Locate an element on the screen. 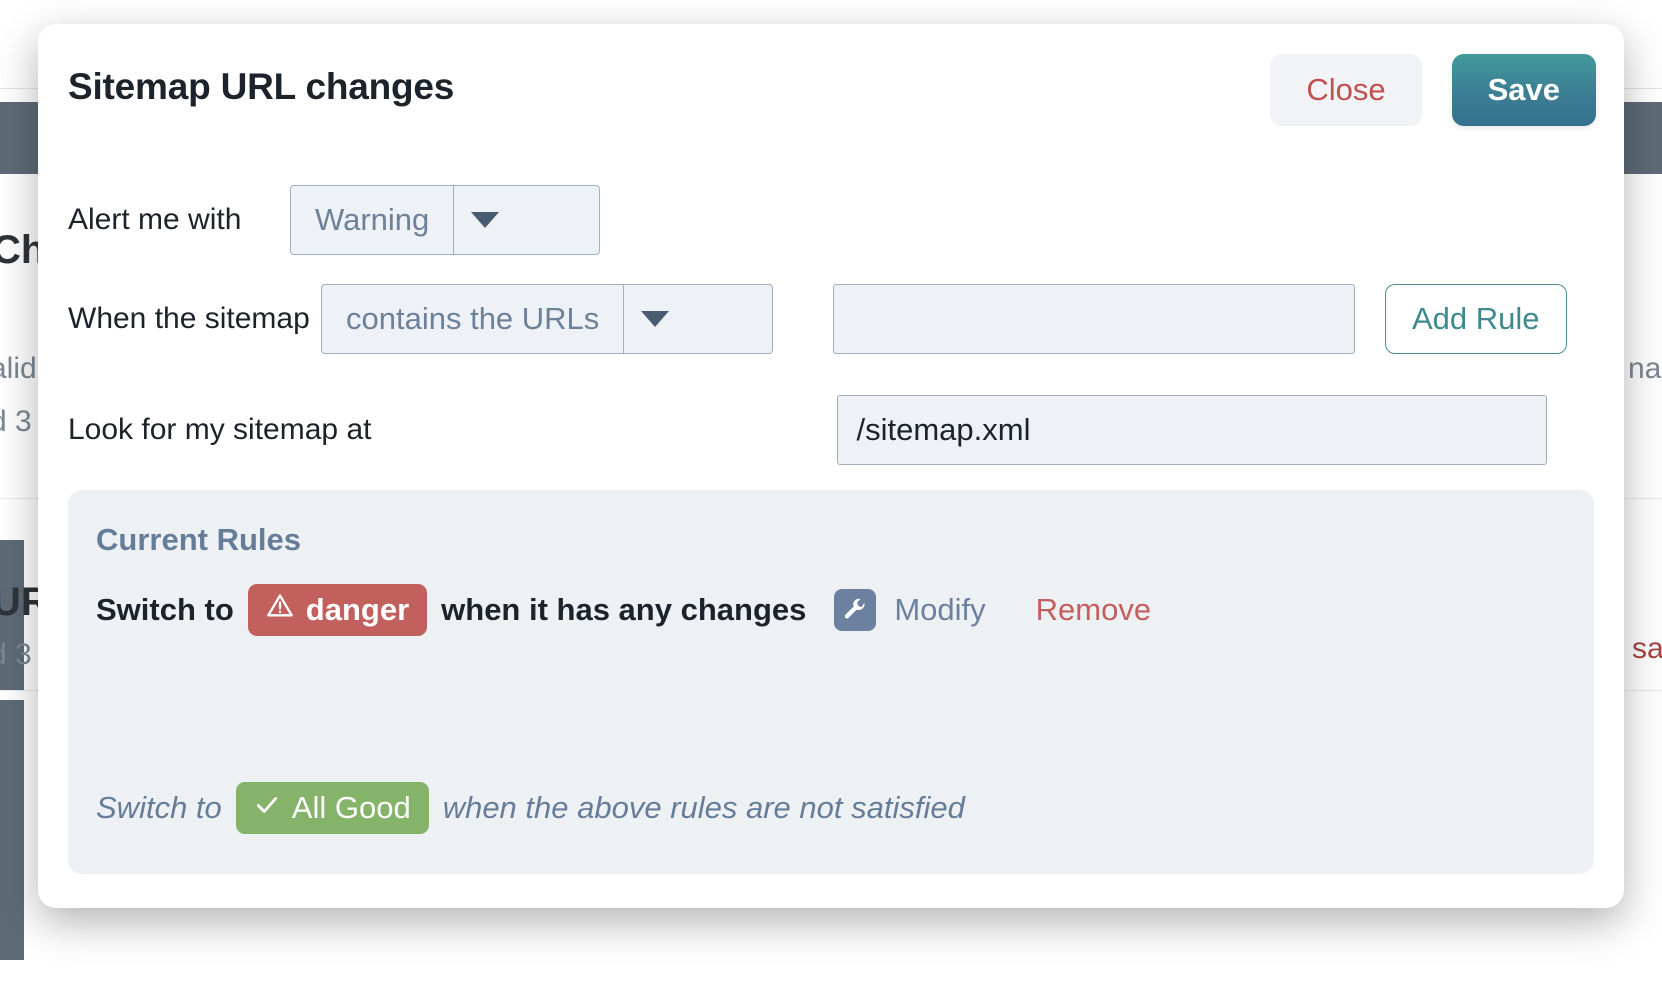  condition-select: contains the URLs is located at coordinates (547, 319).